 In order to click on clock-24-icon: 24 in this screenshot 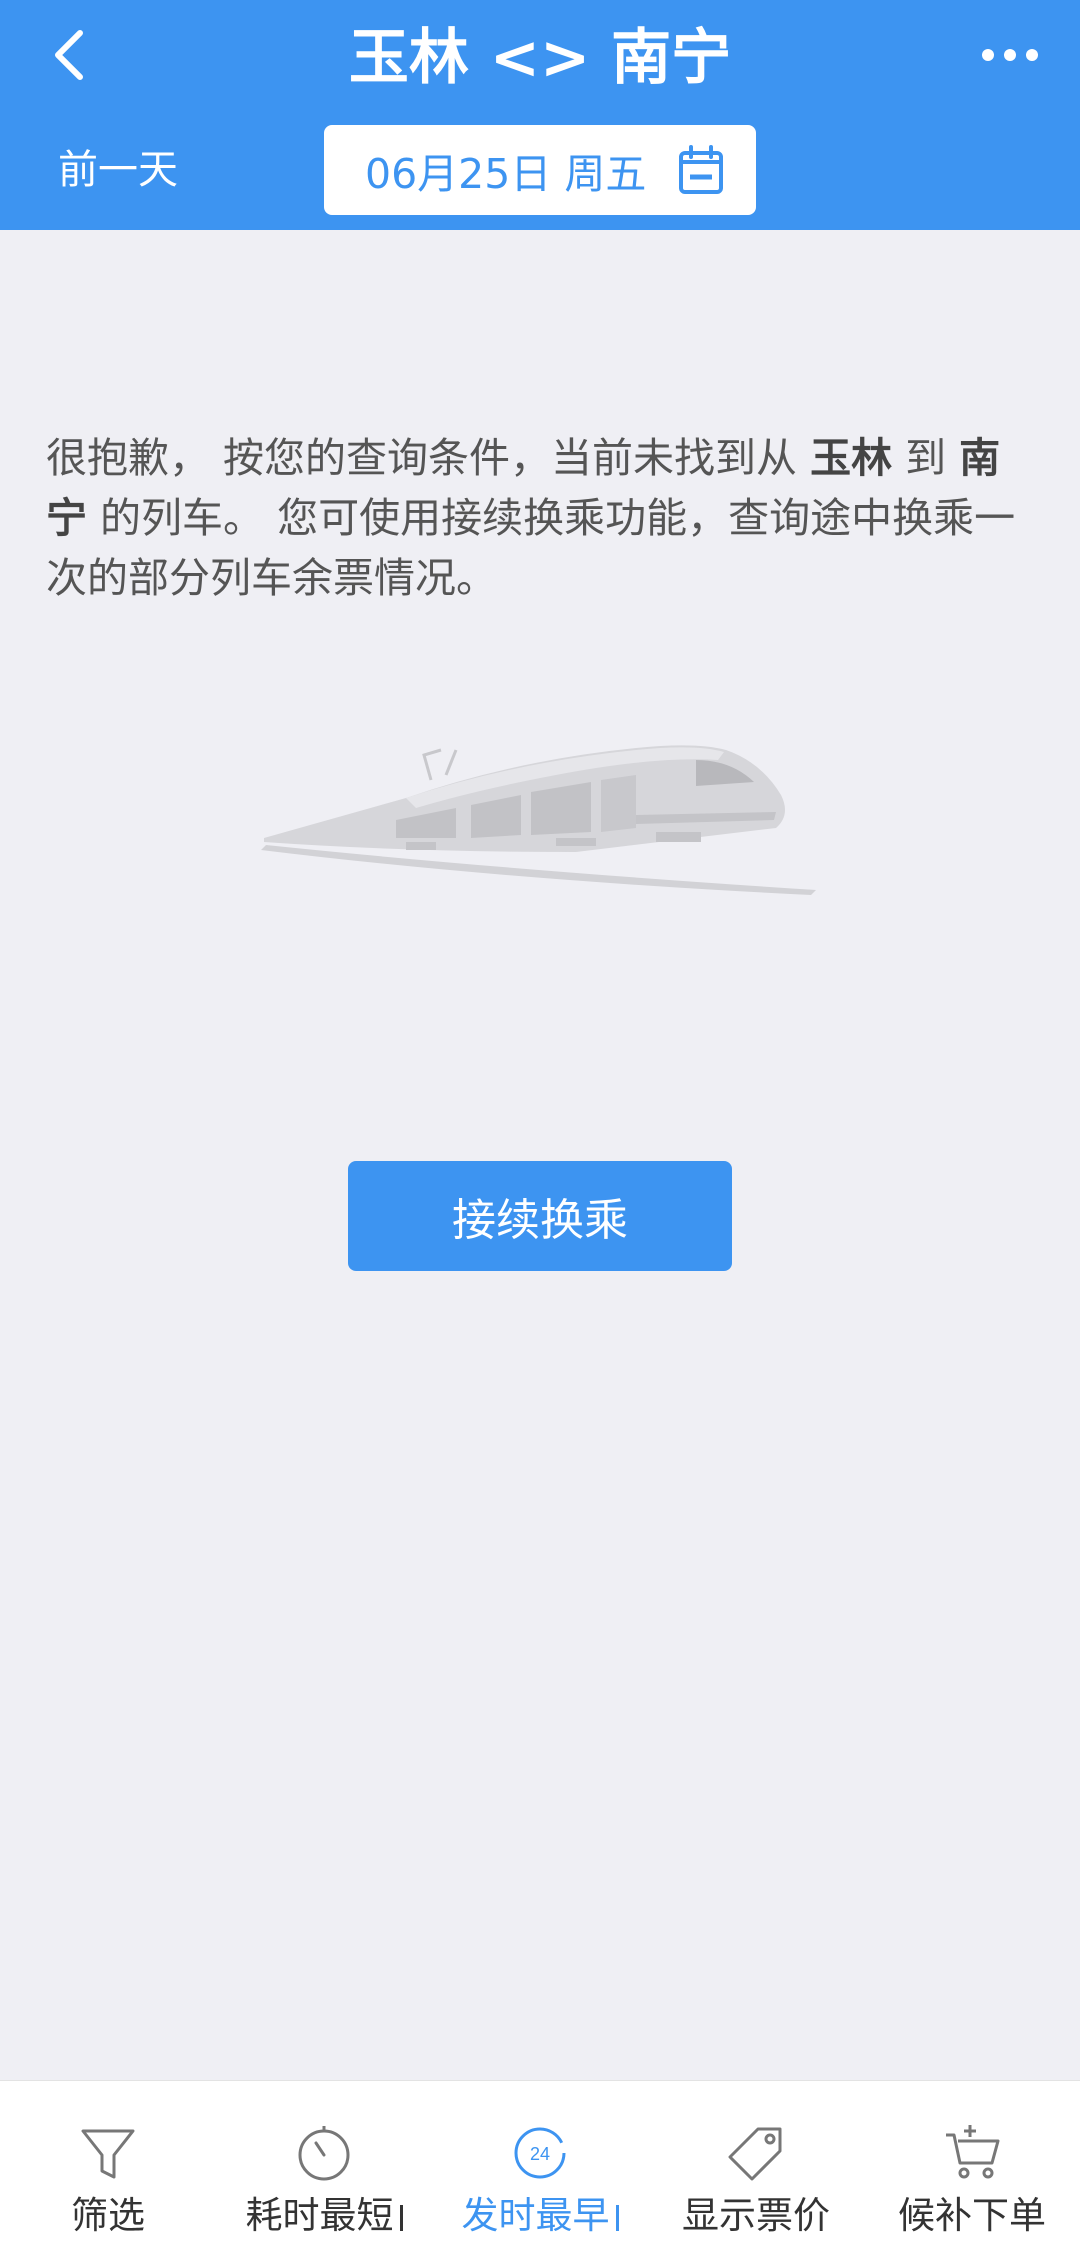, I will do `click(540, 2153)`.